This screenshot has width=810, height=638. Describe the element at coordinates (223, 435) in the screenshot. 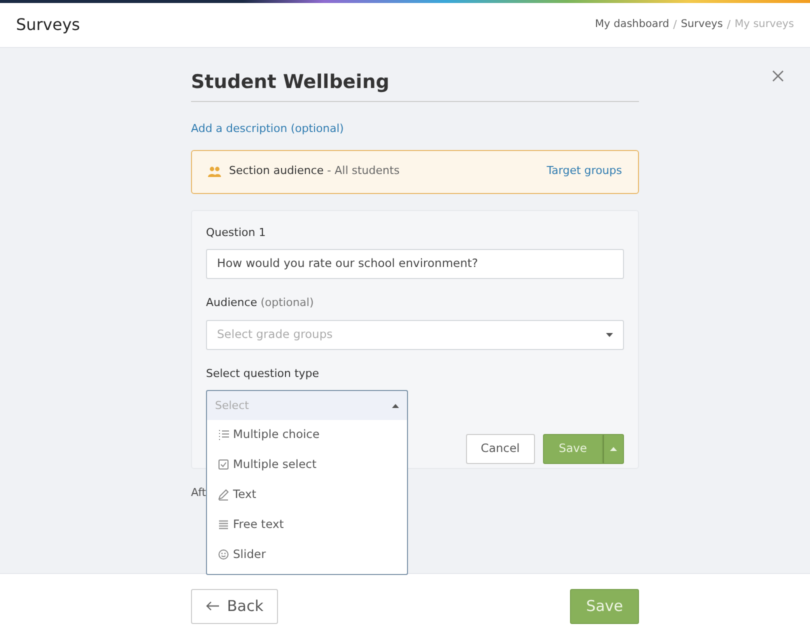

I see `list-icon` at that location.